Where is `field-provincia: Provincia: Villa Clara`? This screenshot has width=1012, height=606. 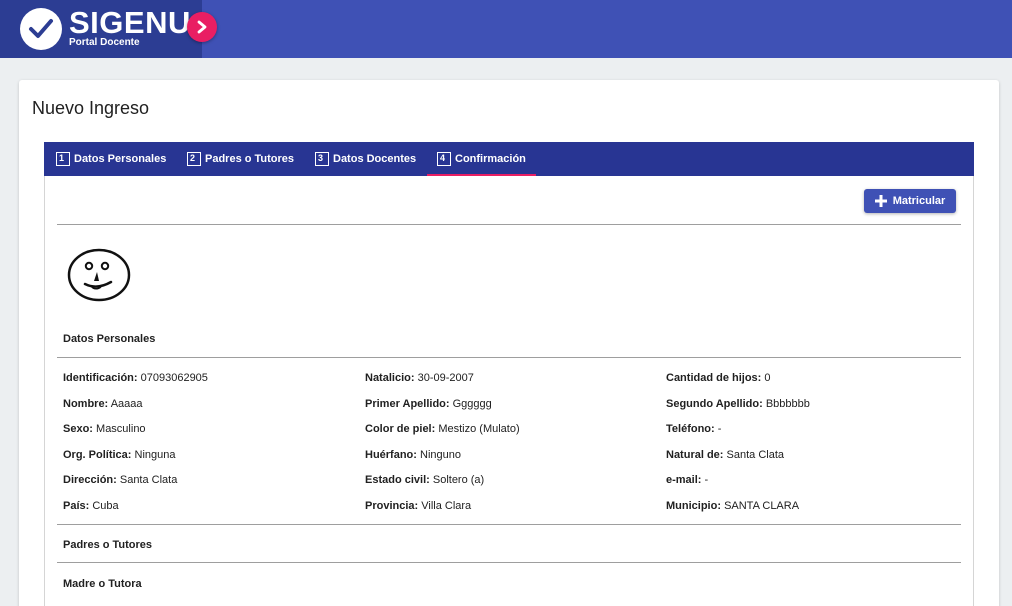 field-provincia: Provincia: Villa Clara is located at coordinates (418, 506).